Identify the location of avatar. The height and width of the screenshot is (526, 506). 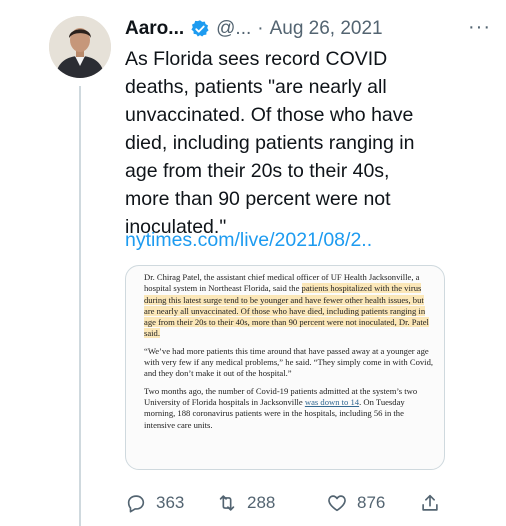
(80, 47).